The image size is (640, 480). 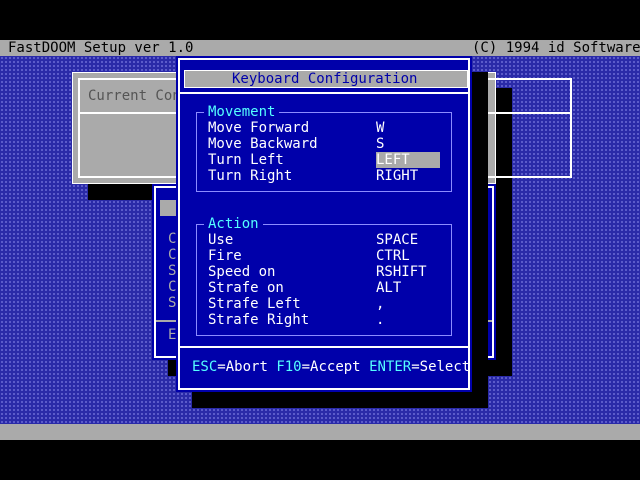 I want to click on keybind-label: Strafe Right, so click(x=259, y=320).